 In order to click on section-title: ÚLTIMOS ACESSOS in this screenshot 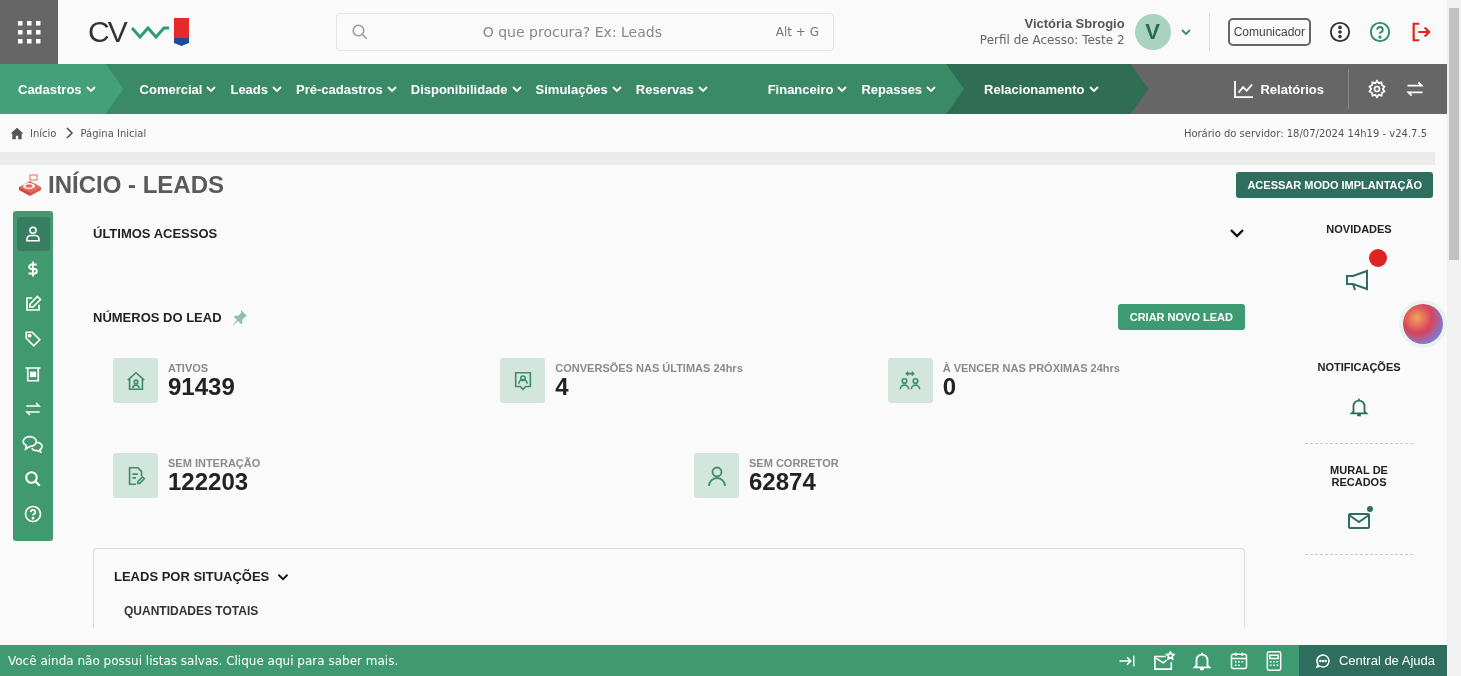, I will do `click(155, 233)`.